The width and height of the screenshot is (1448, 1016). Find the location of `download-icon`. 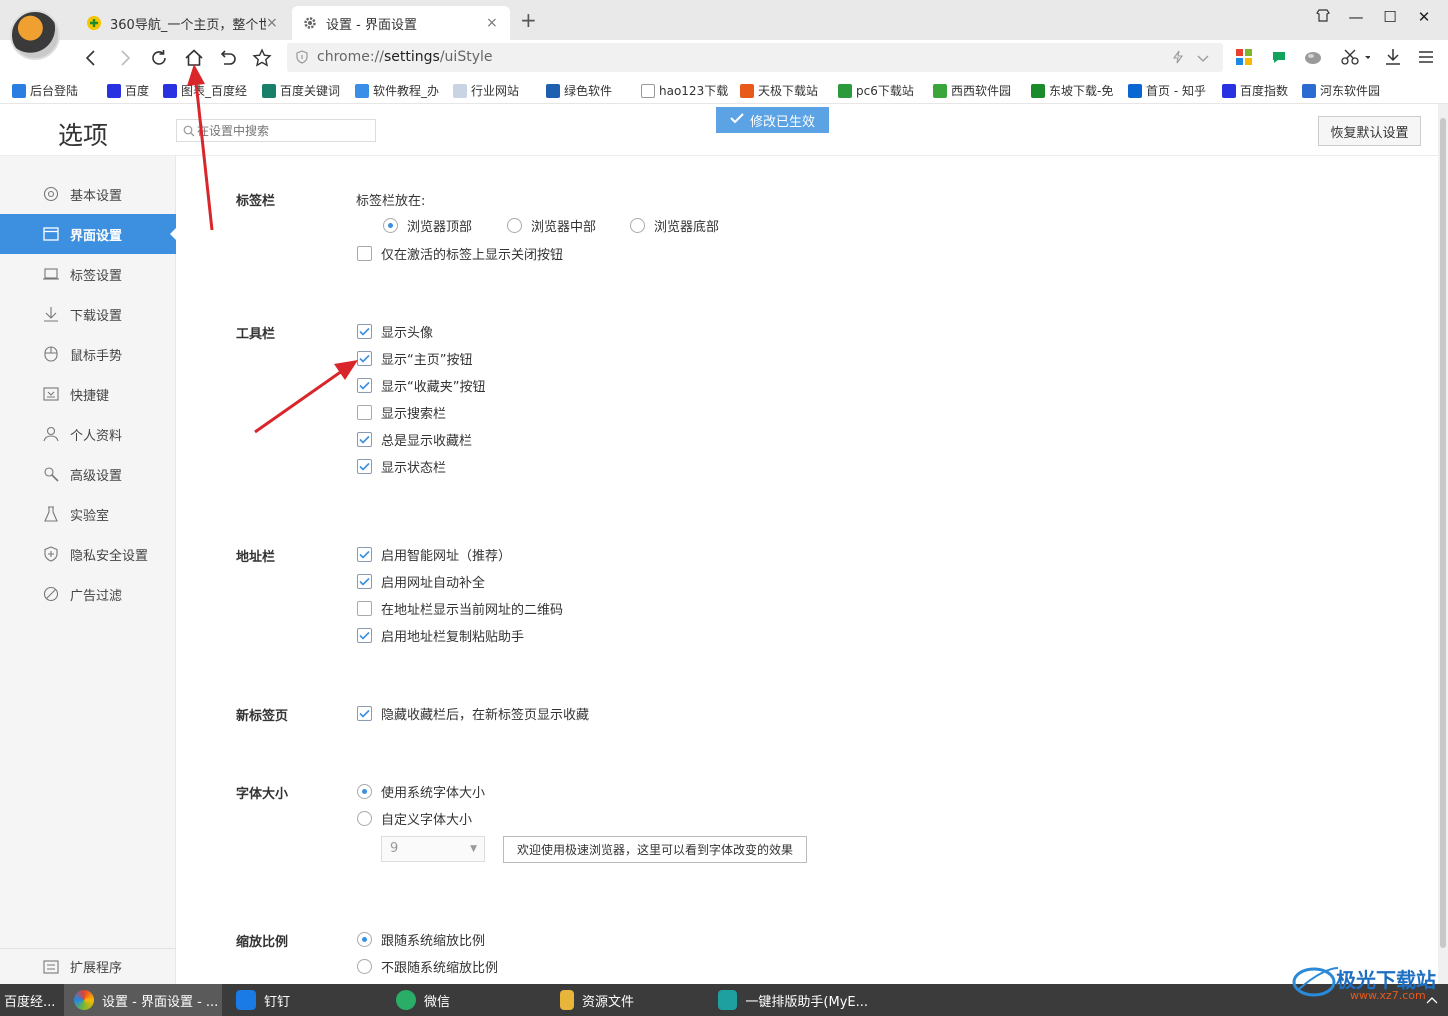

download-icon is located at coordinates (1393, 57).